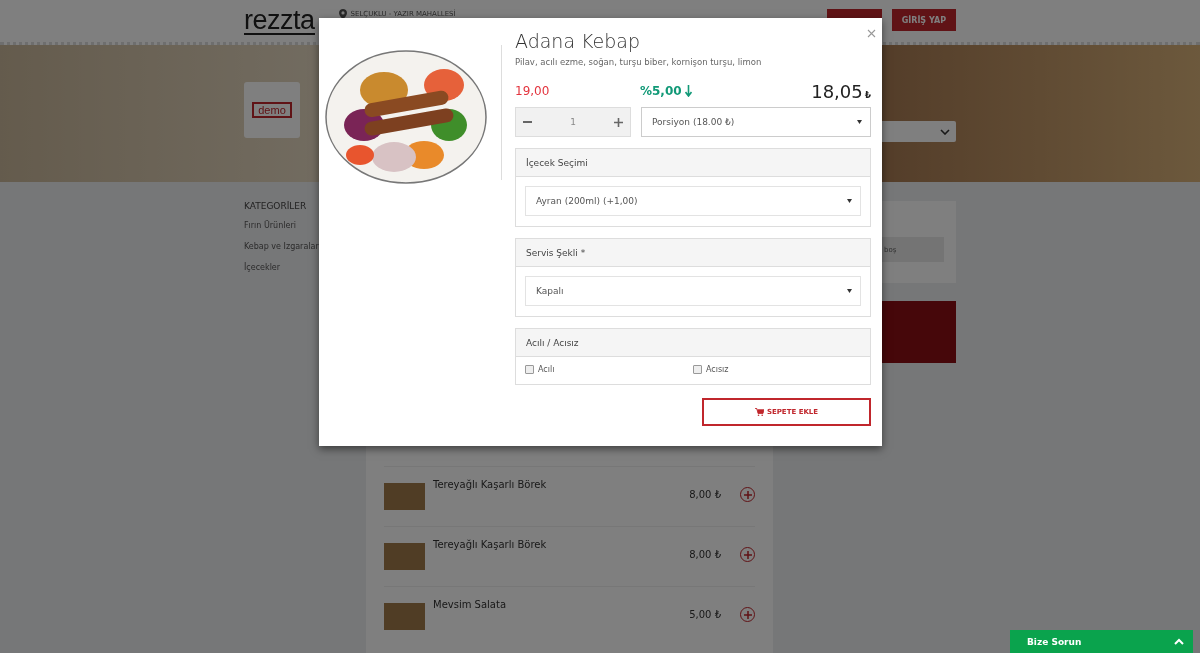 This screenshot has width=1200, height=653. What do you see at coordinates (837, 91) in the screenshot?
I see `price: 18,05` at bounding box center [837, 91].